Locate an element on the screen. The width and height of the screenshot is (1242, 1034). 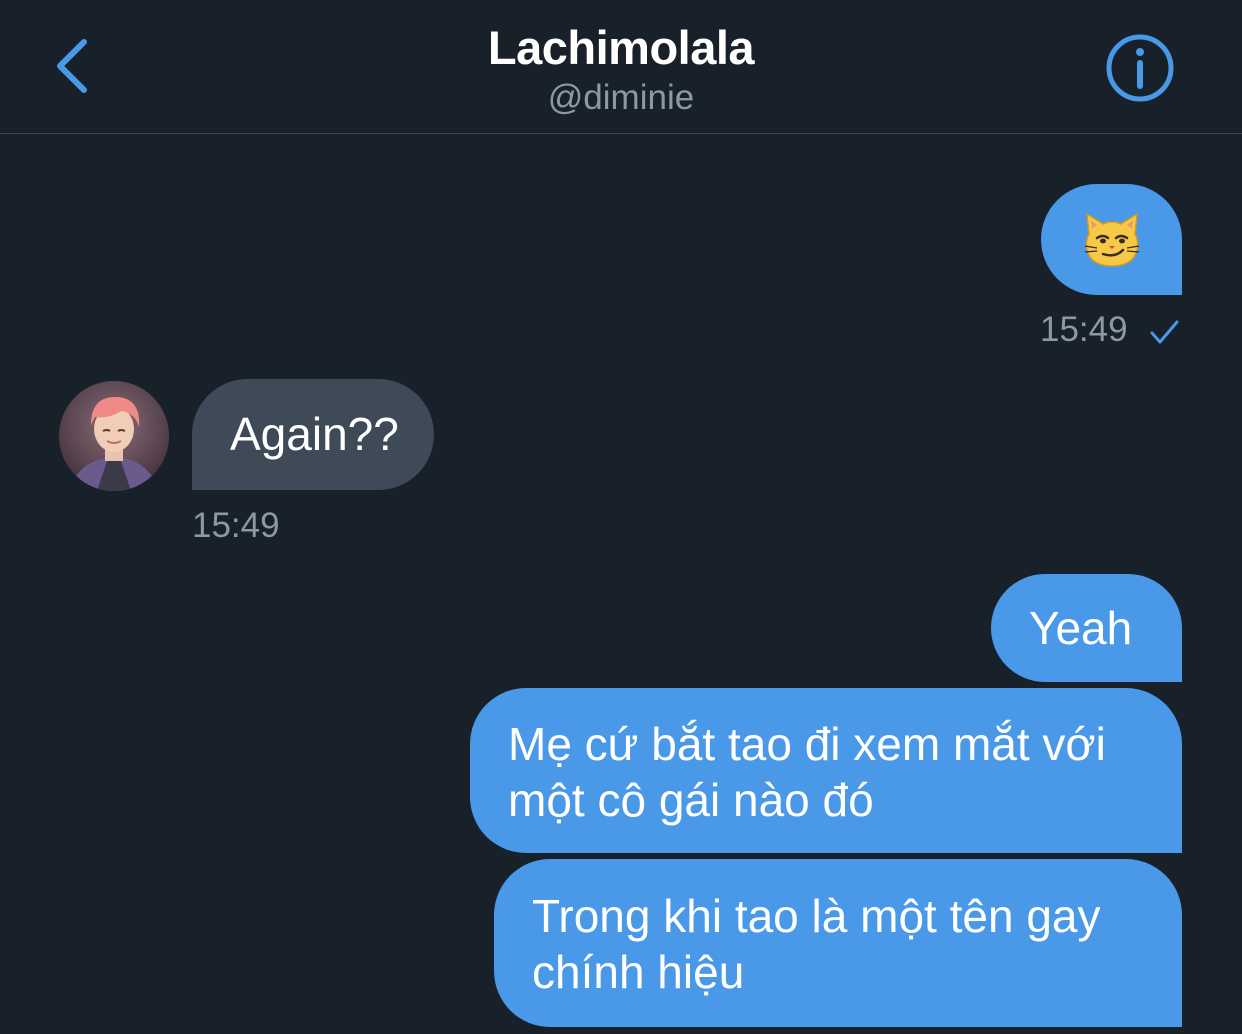
message-line: một cô gái nào đó is located at coordinates (691, 800).